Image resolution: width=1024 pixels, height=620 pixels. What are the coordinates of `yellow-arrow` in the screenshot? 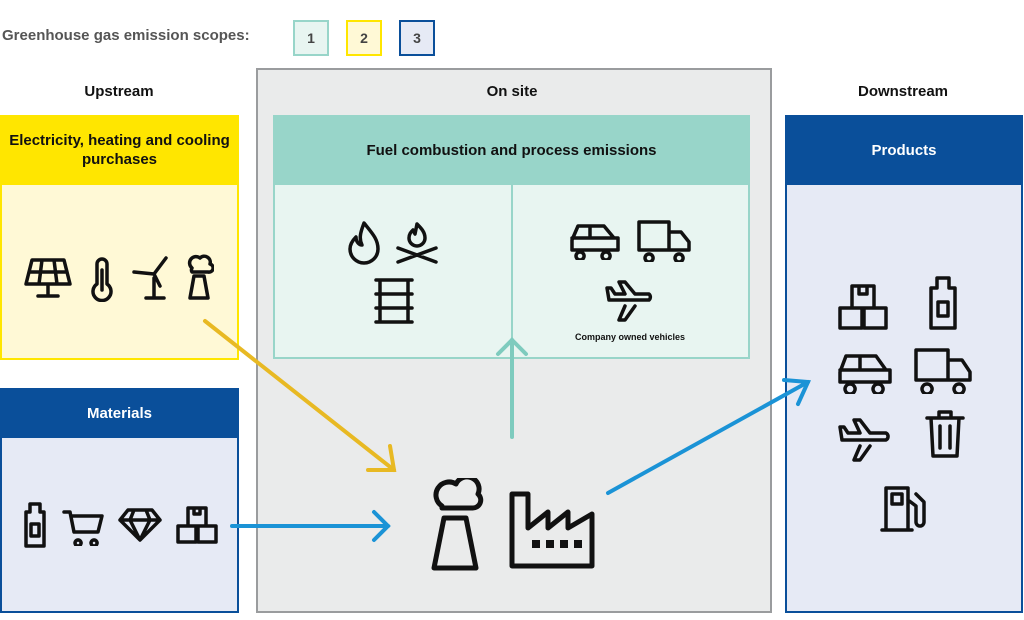 It's located at (300, 395).